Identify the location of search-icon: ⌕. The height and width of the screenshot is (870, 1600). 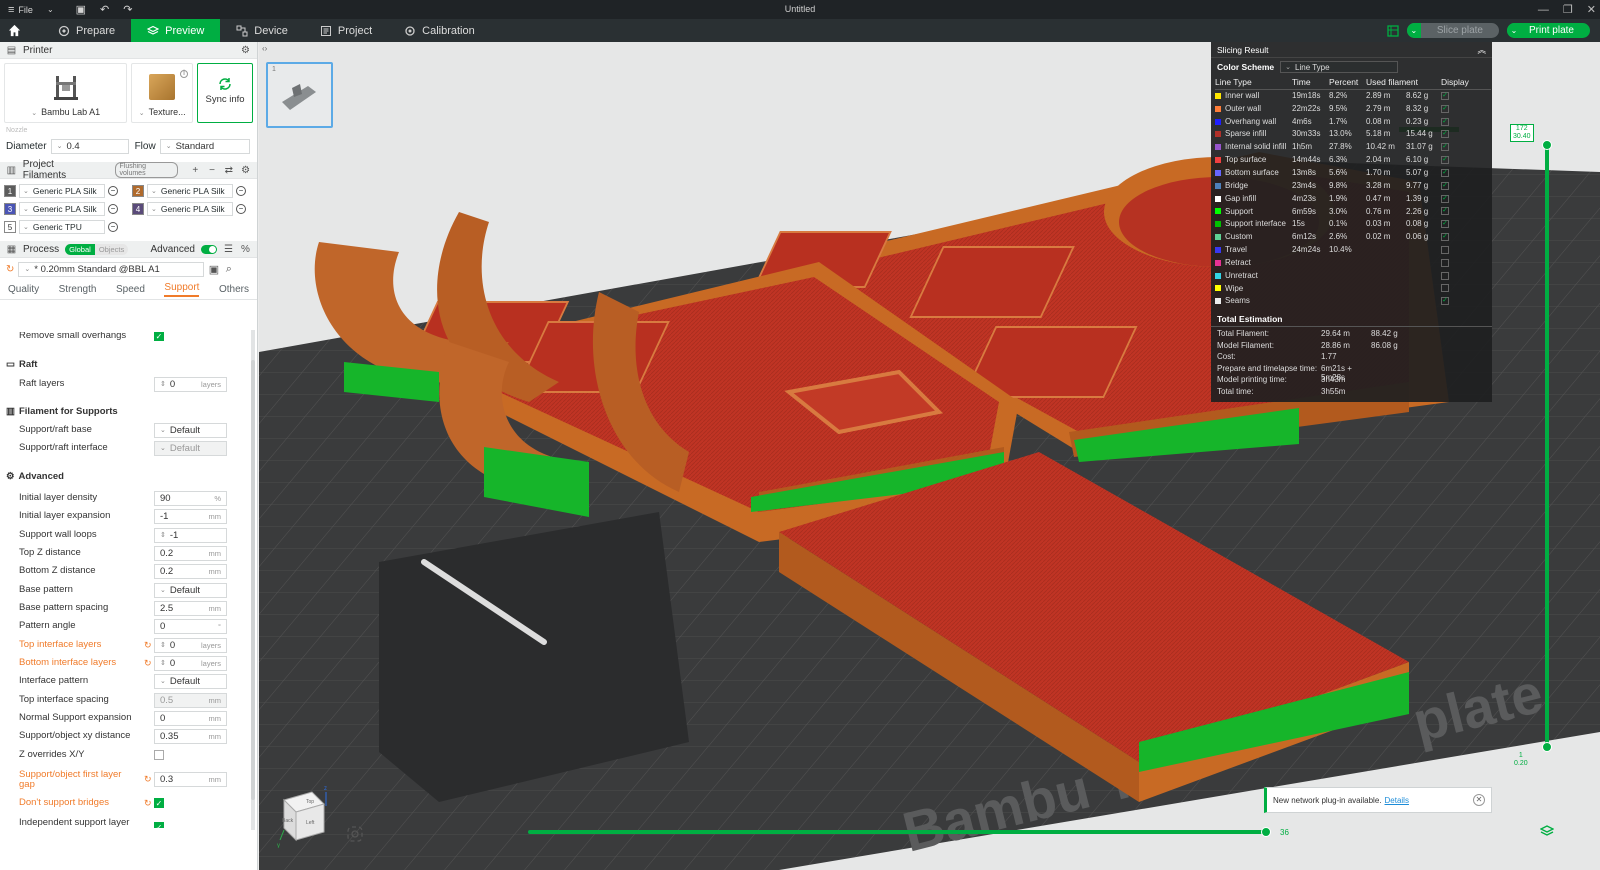
(228, 269).